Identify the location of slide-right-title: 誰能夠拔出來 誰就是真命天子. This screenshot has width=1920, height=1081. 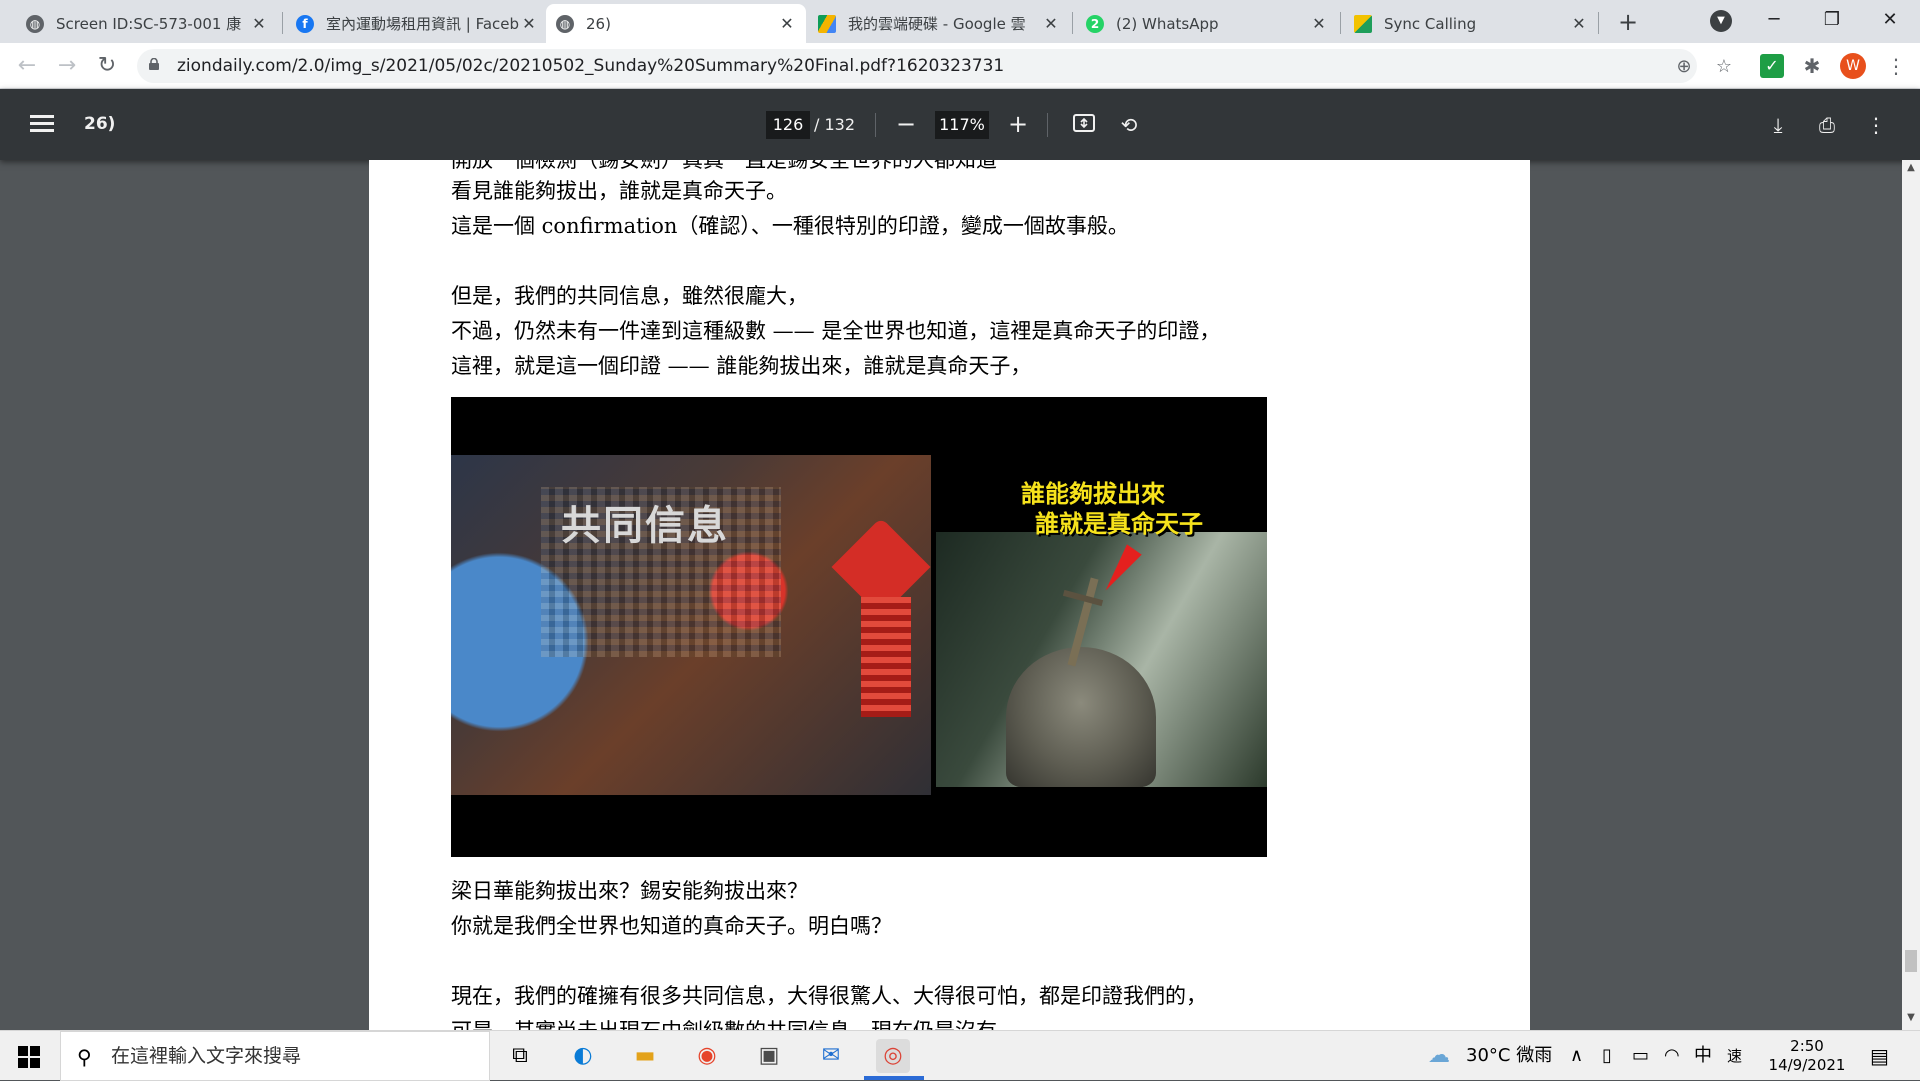
(1112, 509).